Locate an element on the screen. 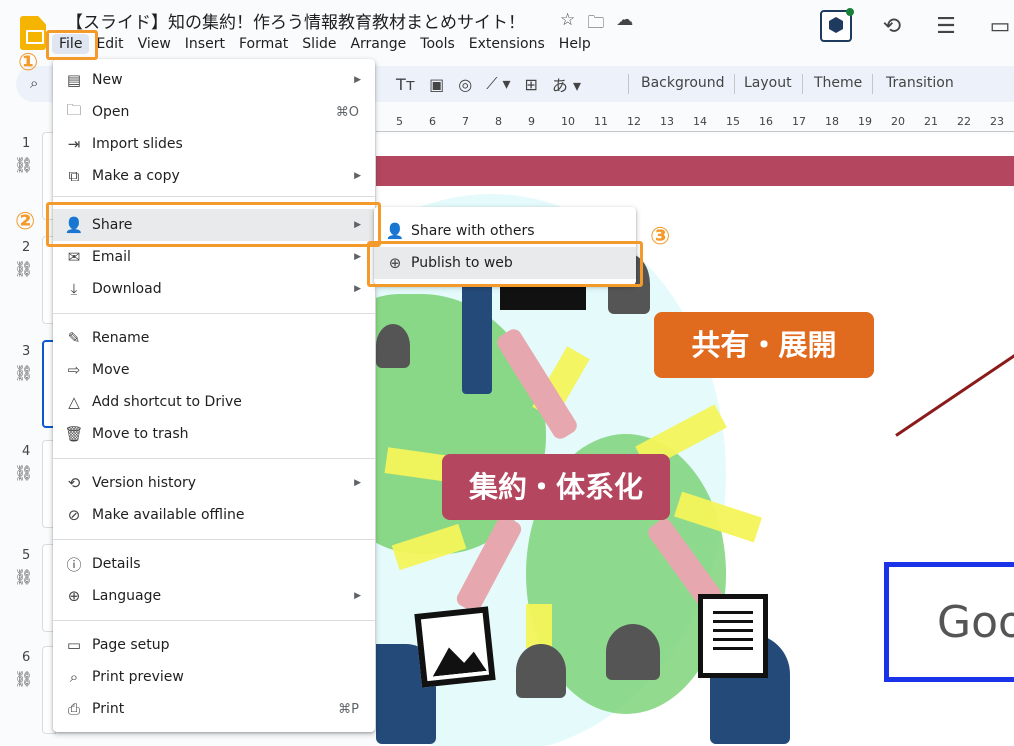  slides-logo-icon is located at coordinates (33, 33).